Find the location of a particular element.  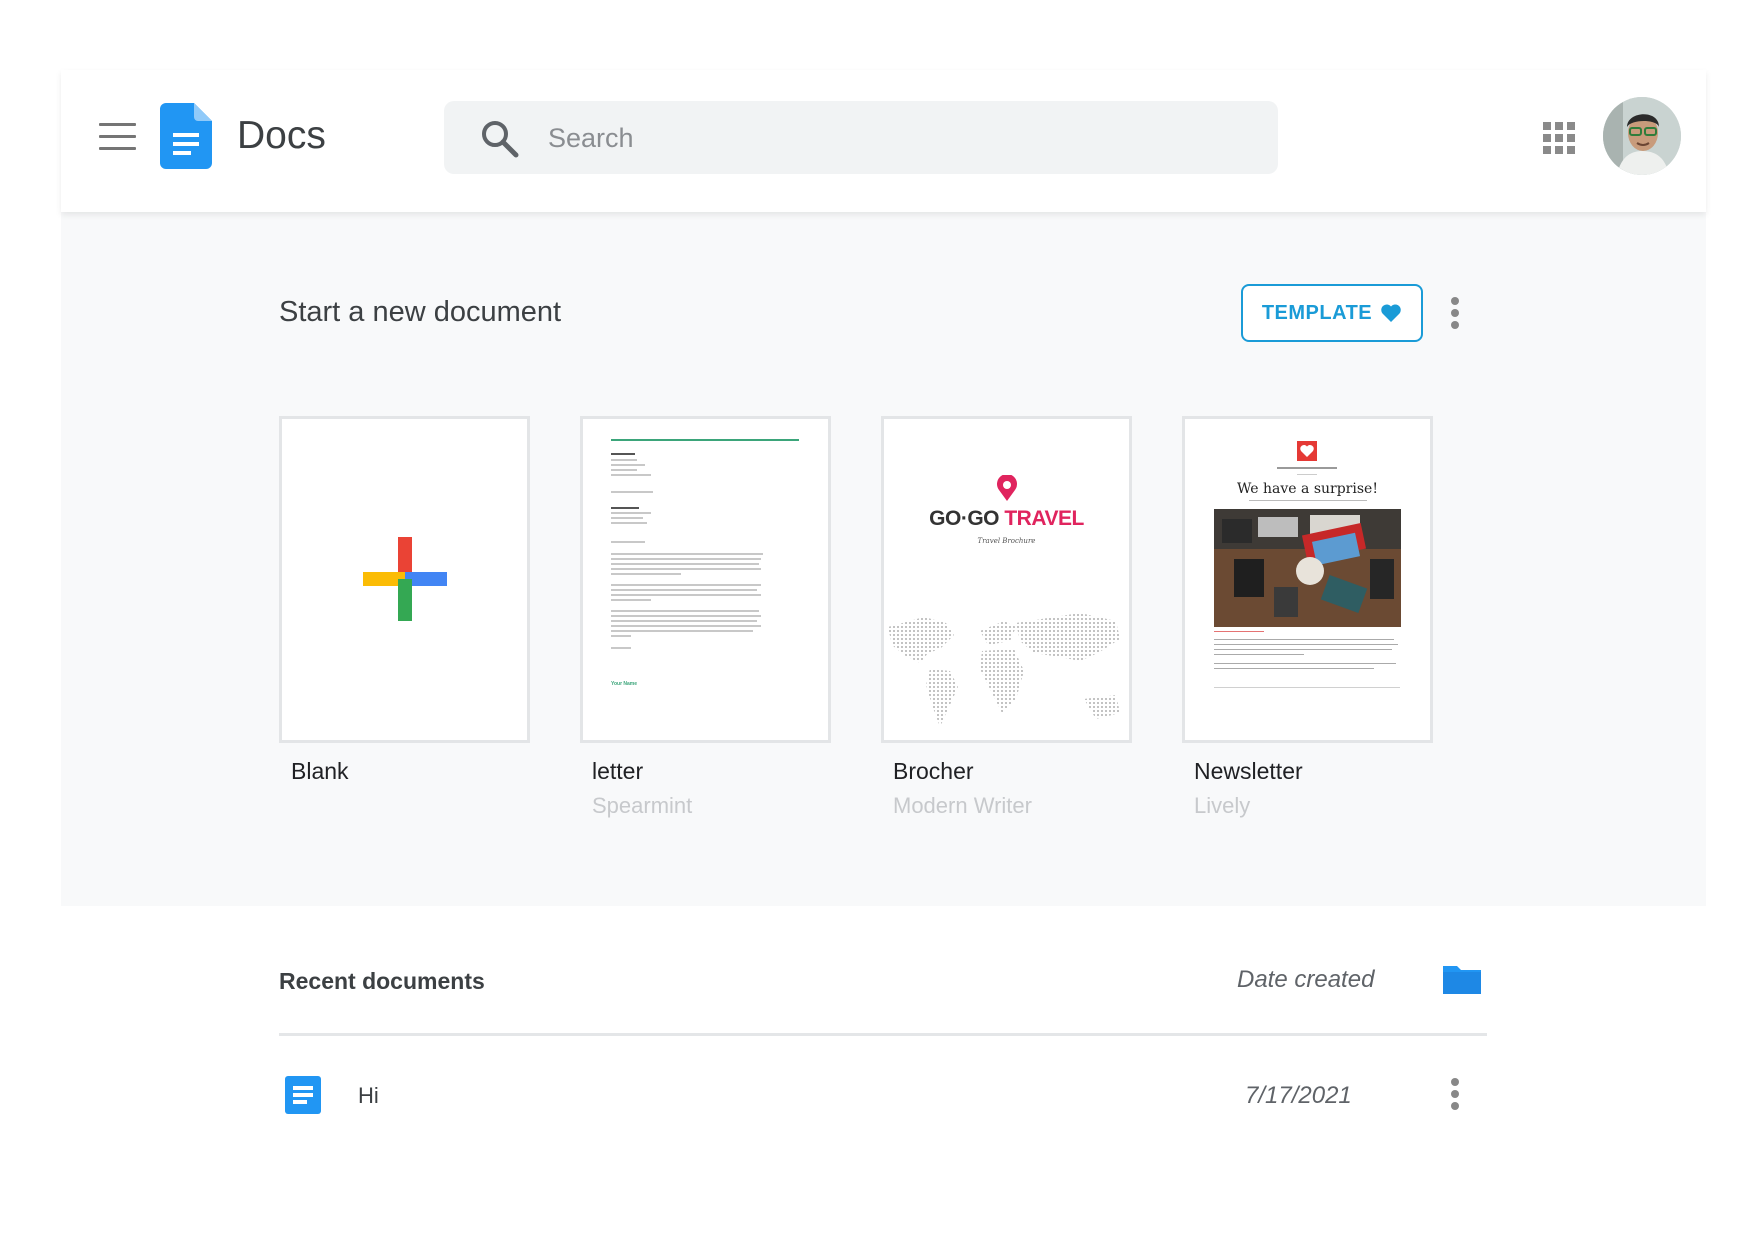

template-title: Blank is located at coordinates (320, 771).